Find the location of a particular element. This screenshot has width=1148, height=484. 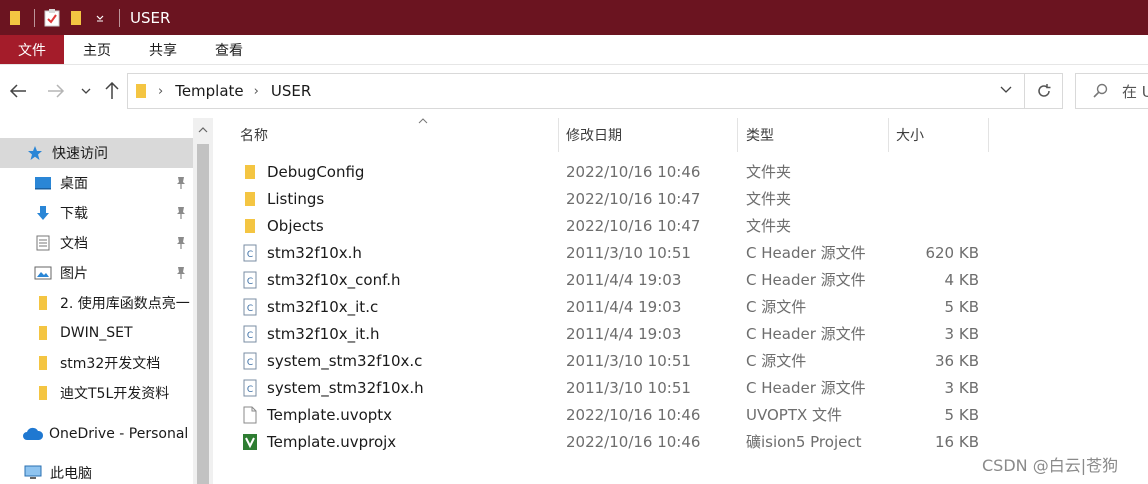

forward-arrow-icon is located at coordinates (56, 91).